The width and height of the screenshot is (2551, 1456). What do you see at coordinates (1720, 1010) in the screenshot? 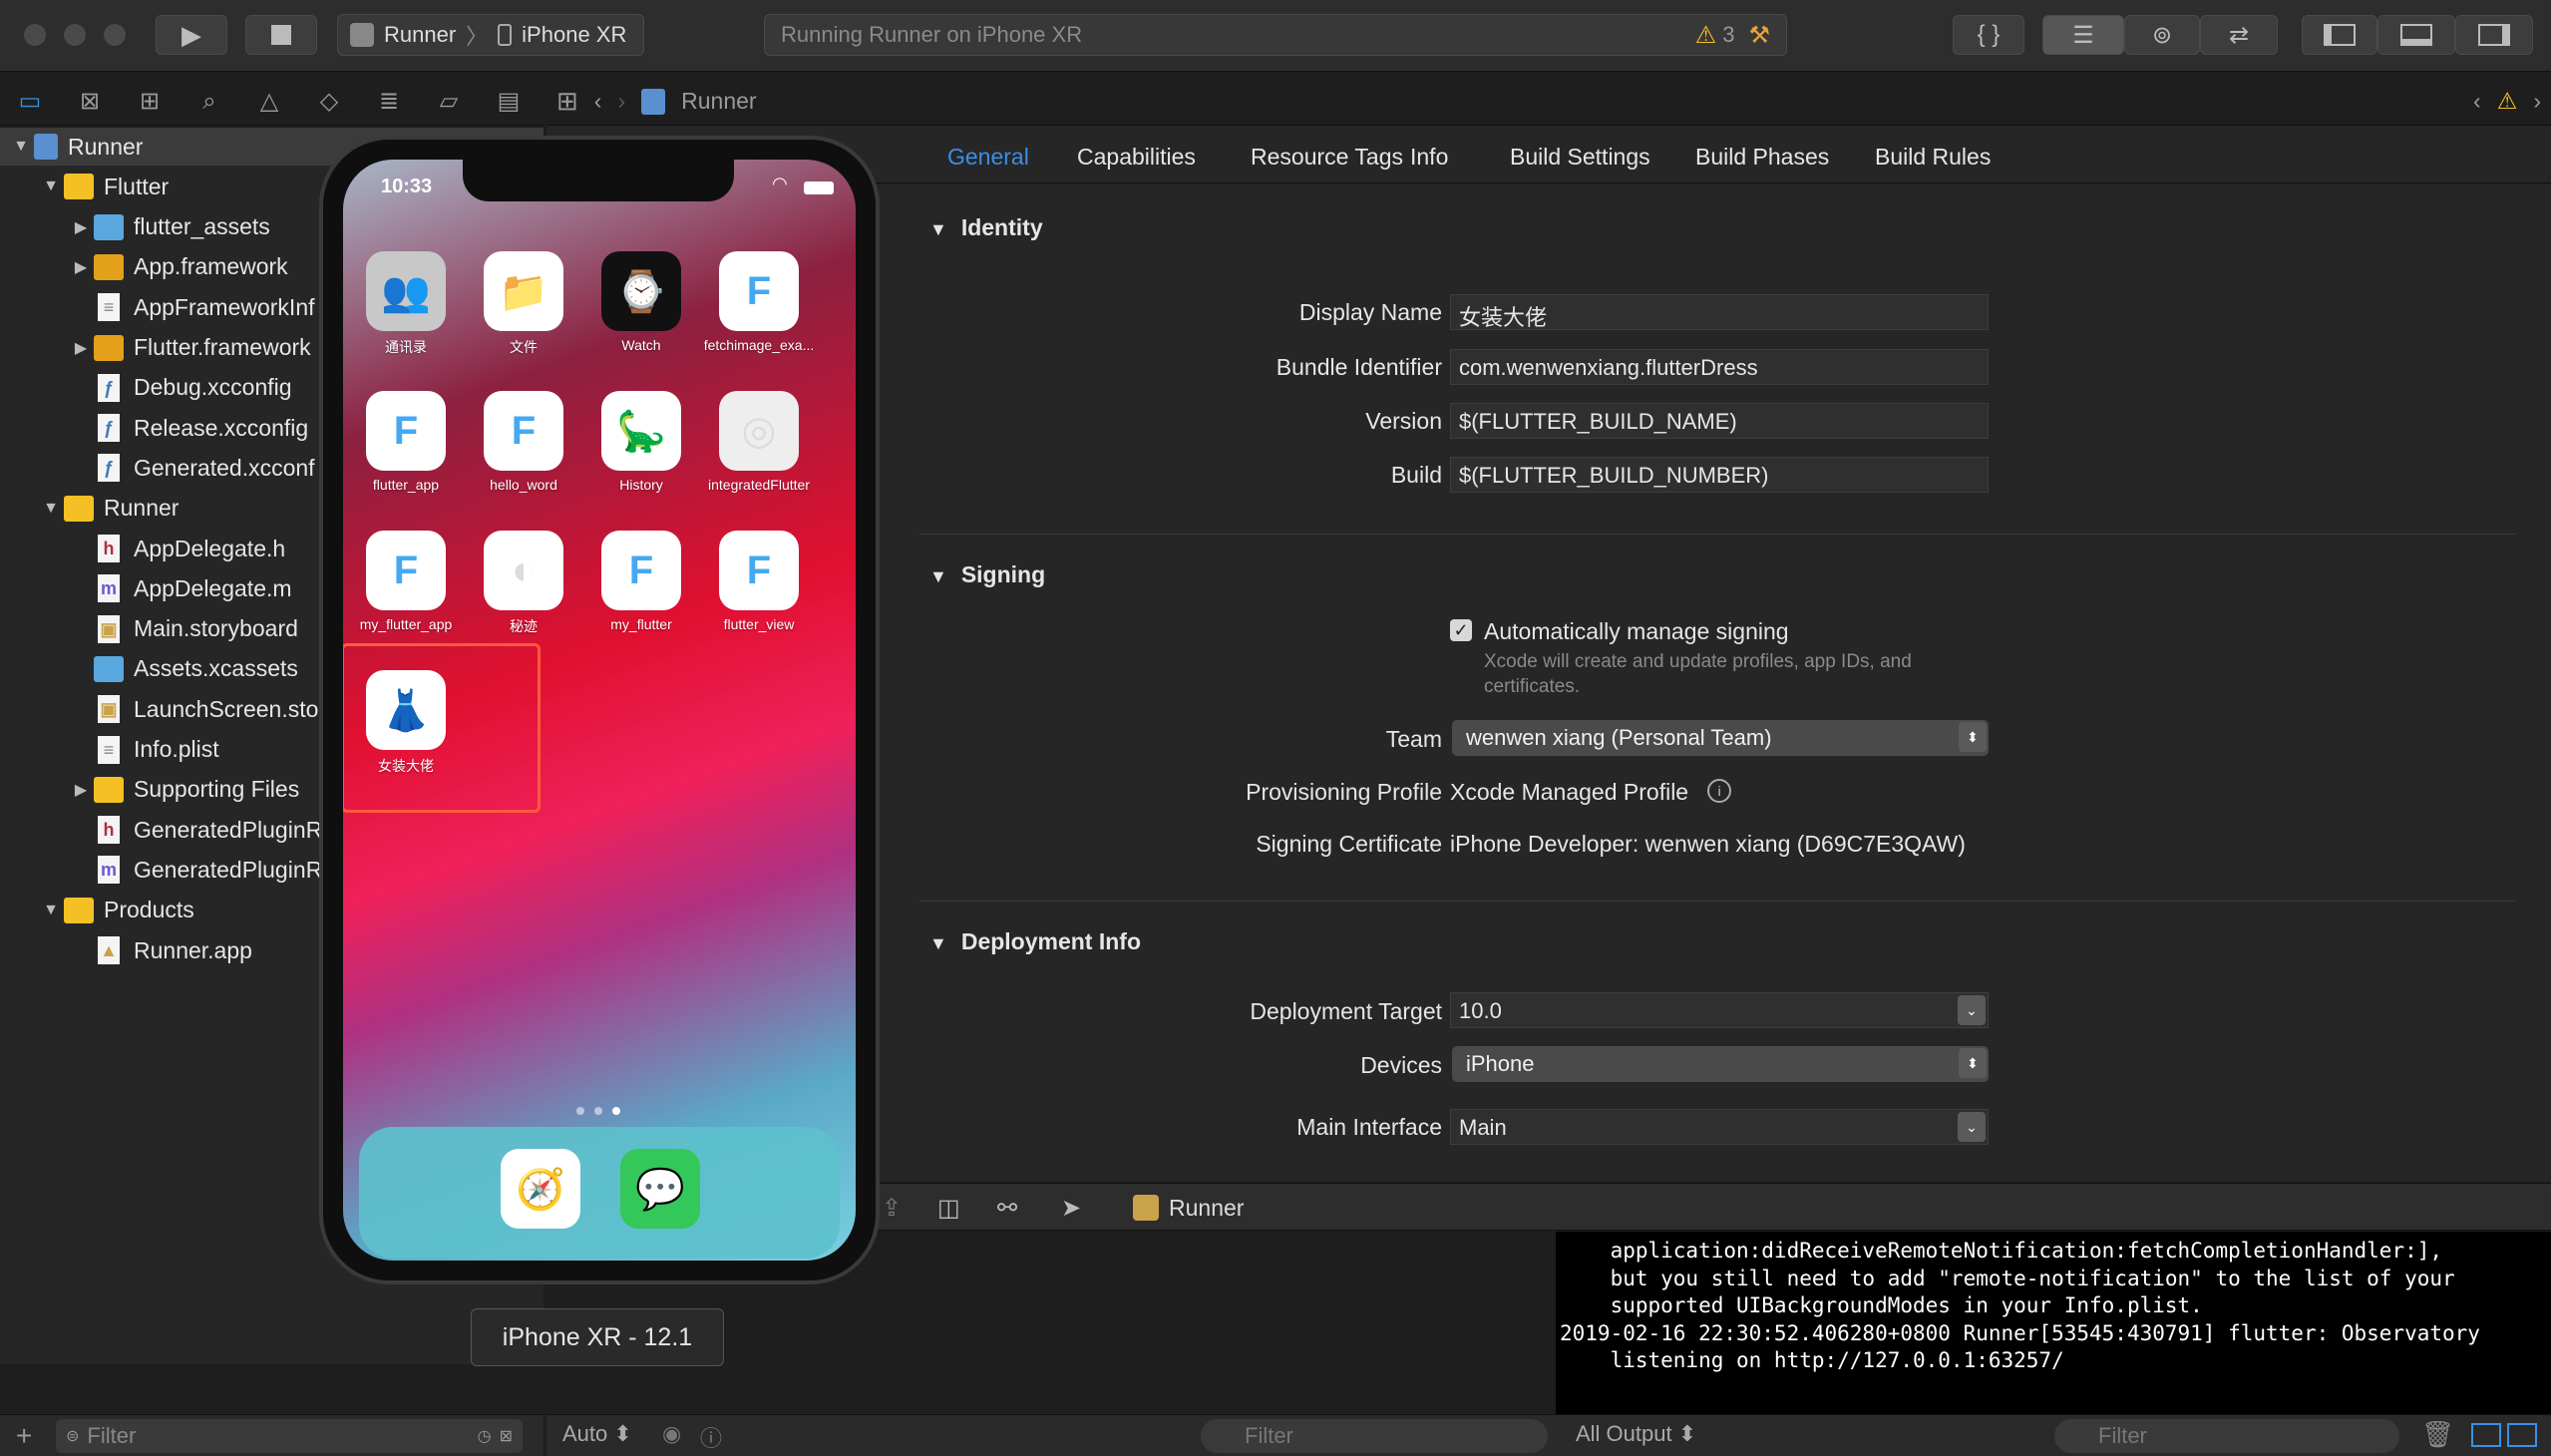
I see `deployment-target-combo: 10.0 ⌄` at bounding box center [1720, 1010].